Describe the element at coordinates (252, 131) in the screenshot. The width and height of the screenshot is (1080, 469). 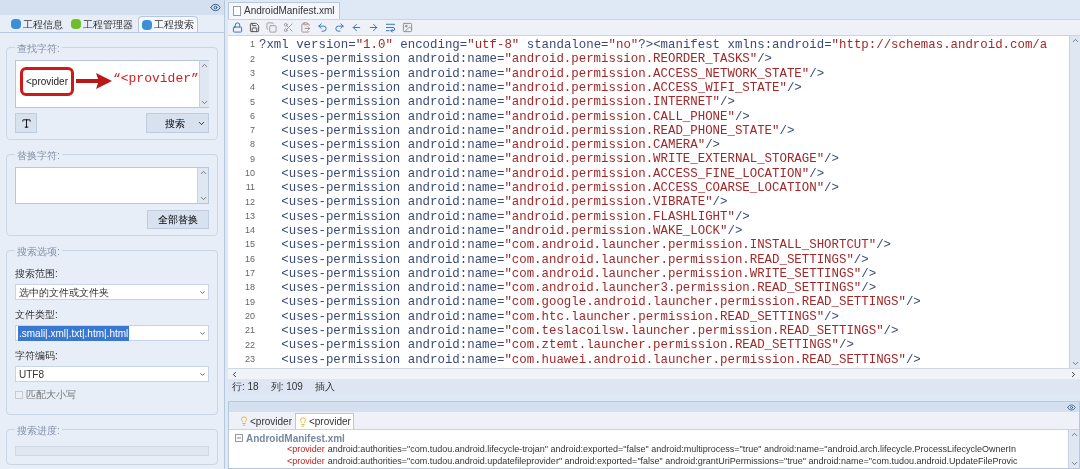
I see `line-number: 7` at that location.